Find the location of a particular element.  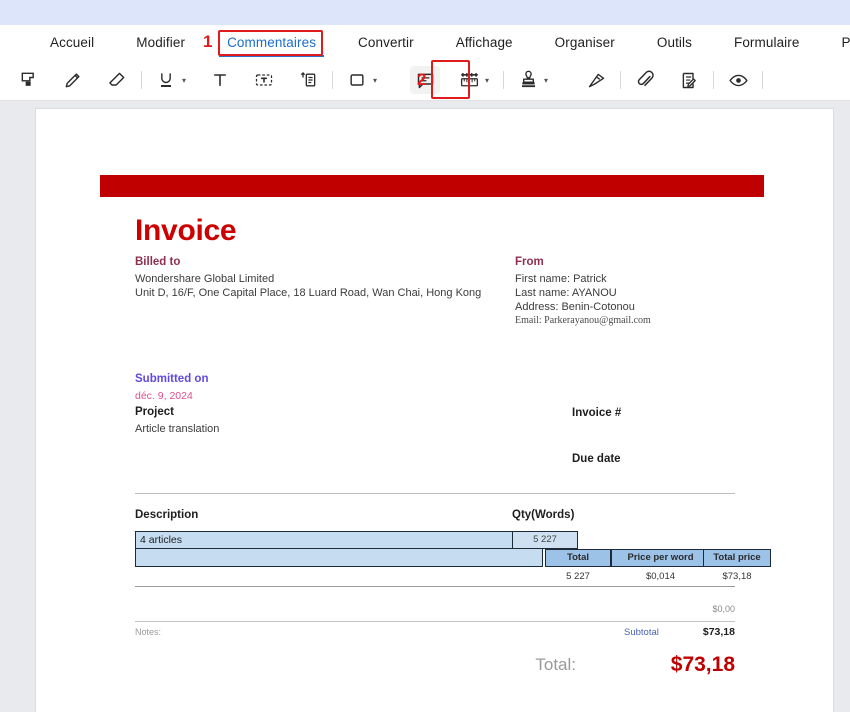

submitted-on-date: déc. 9, 2024 is located at coordinates (164, 396).